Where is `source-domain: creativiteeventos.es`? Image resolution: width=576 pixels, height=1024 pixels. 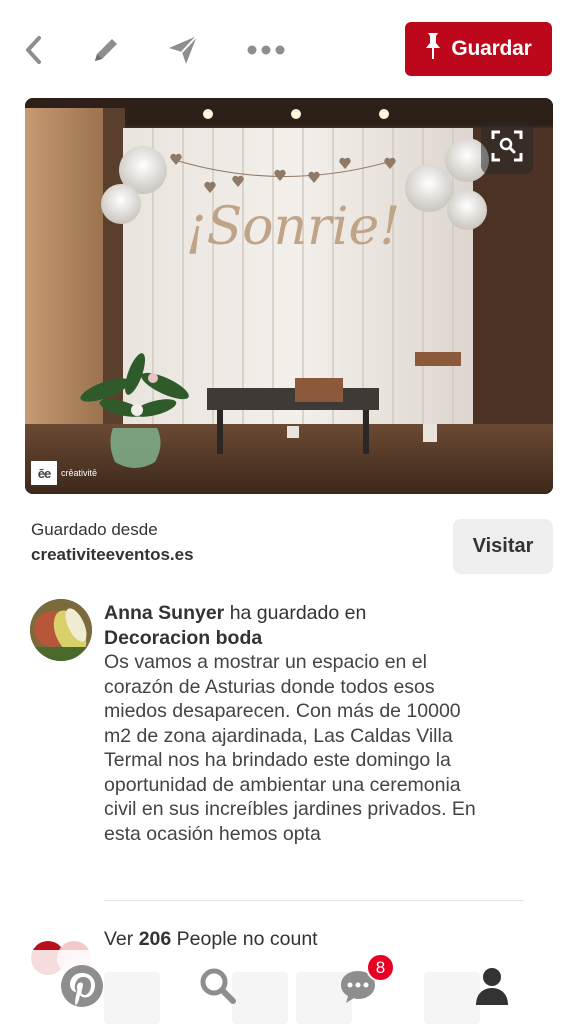 source-domain: creativiteeventos.es is located at coordinates (112, 555).